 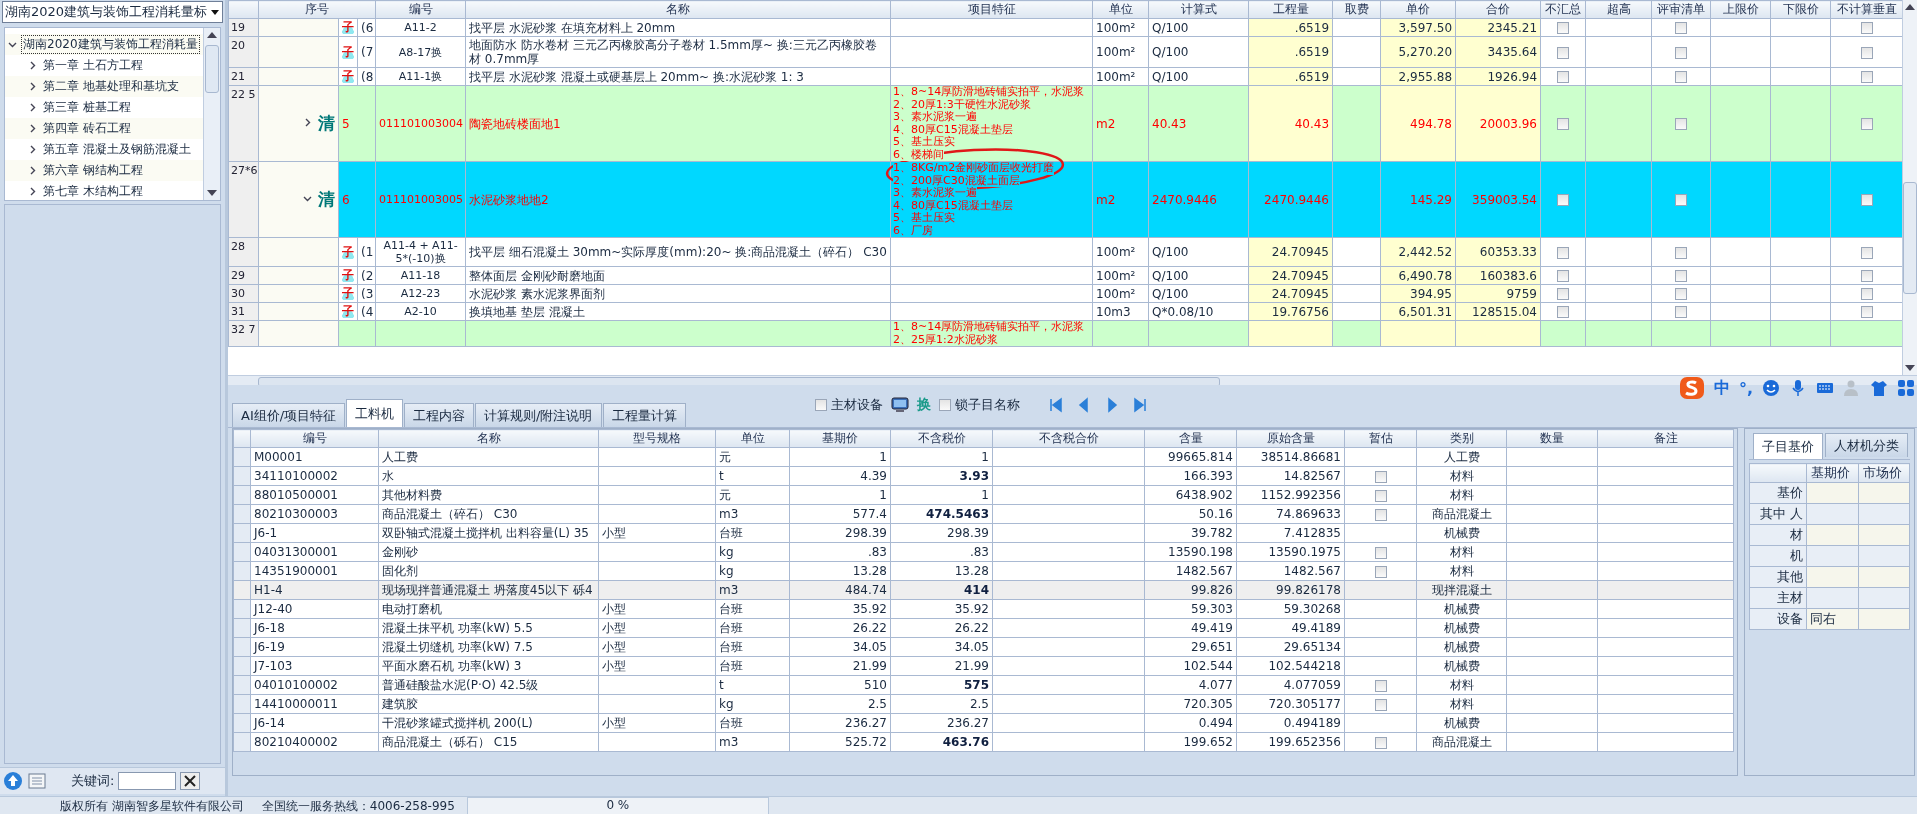 I want to click on column-header: 类别, so click(x=1461, y=438).